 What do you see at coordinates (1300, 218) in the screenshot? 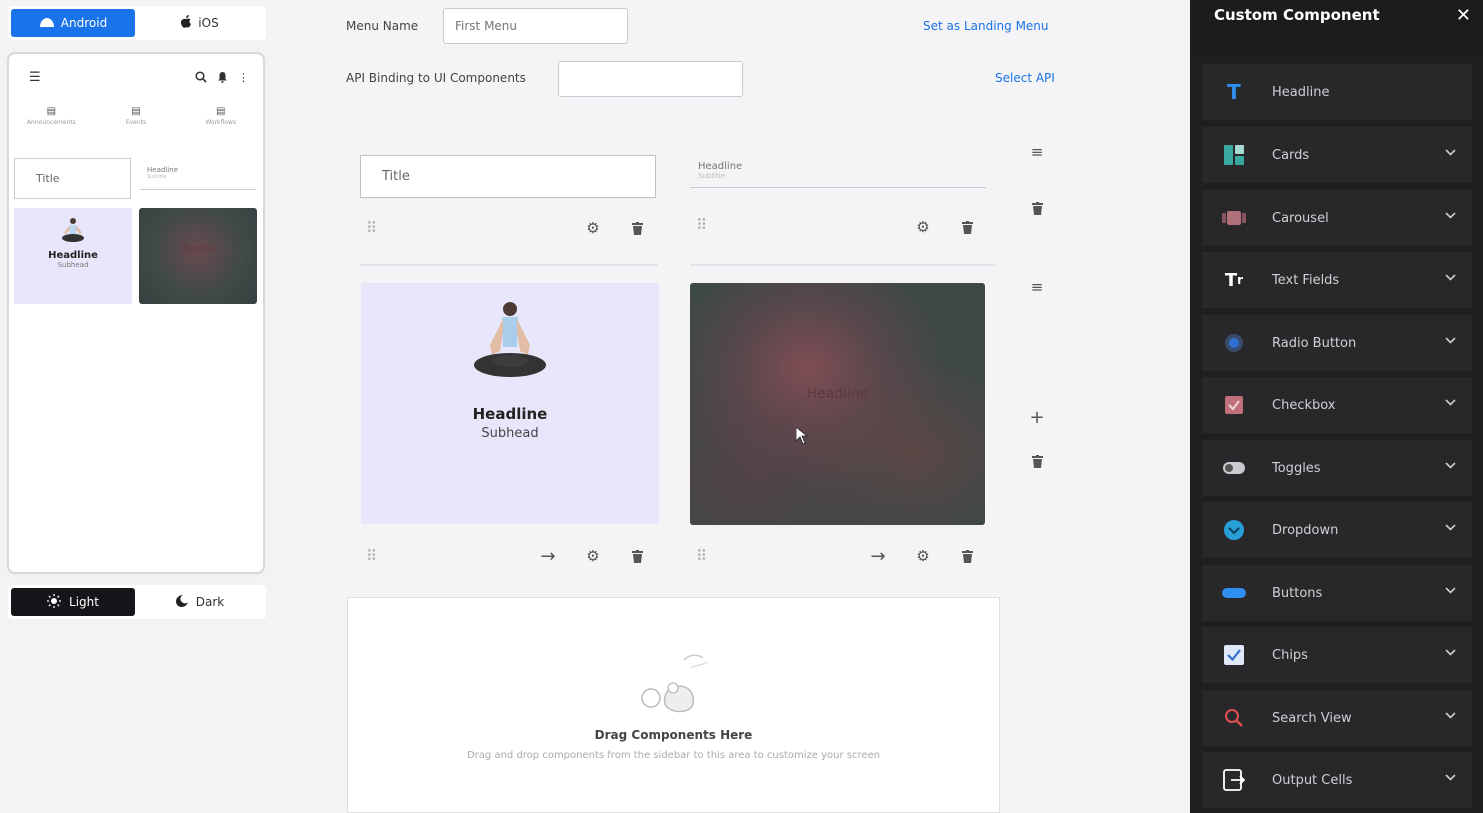
I see `component-label: Carousel` at bounding box center [1300, 218].